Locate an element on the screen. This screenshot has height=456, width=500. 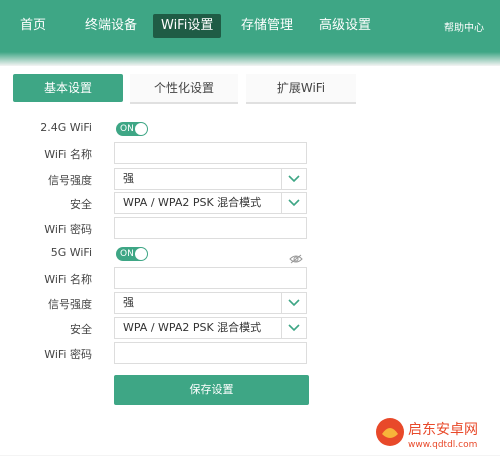
wifi24-toggle: ON is located at coordinates (132, 129).